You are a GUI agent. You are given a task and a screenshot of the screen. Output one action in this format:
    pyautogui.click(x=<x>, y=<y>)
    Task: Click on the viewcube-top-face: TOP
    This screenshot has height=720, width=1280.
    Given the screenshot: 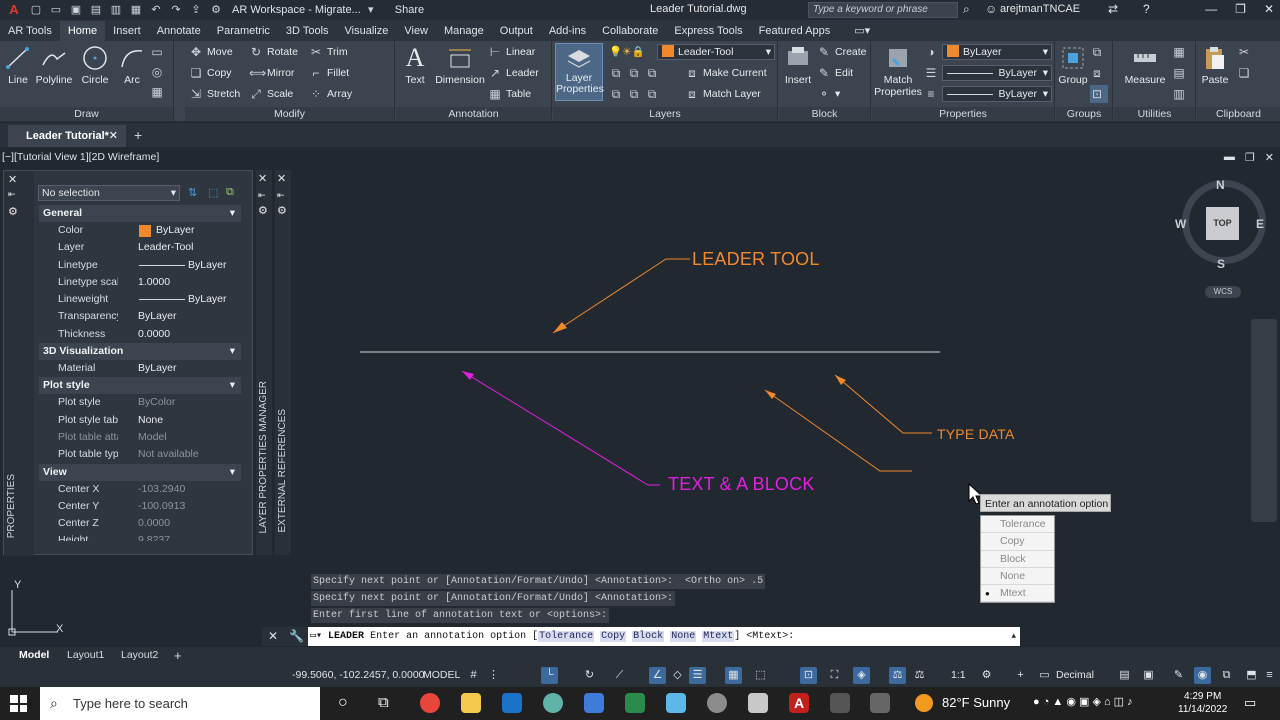 What is the action you would take?
    pyautogui.click(x=1222, y=223)
    